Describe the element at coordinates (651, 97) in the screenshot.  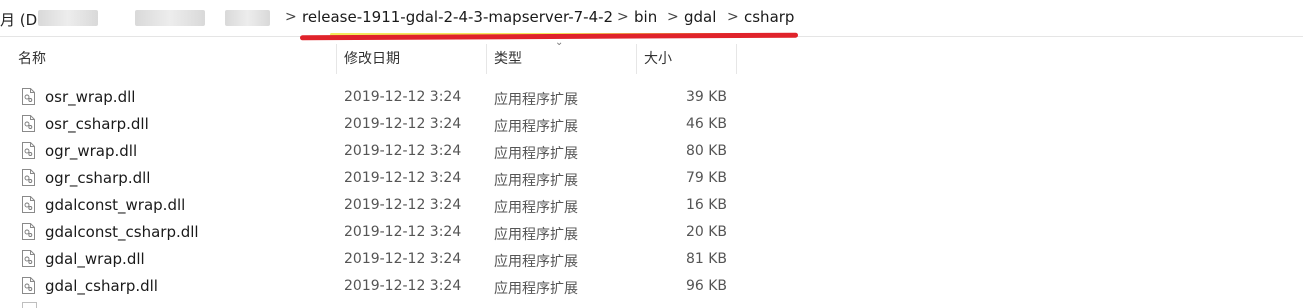
I see `file-row: osr_wrap.dll 2019-12-12 3:24 应用程序扩展 39 KB` at that location.